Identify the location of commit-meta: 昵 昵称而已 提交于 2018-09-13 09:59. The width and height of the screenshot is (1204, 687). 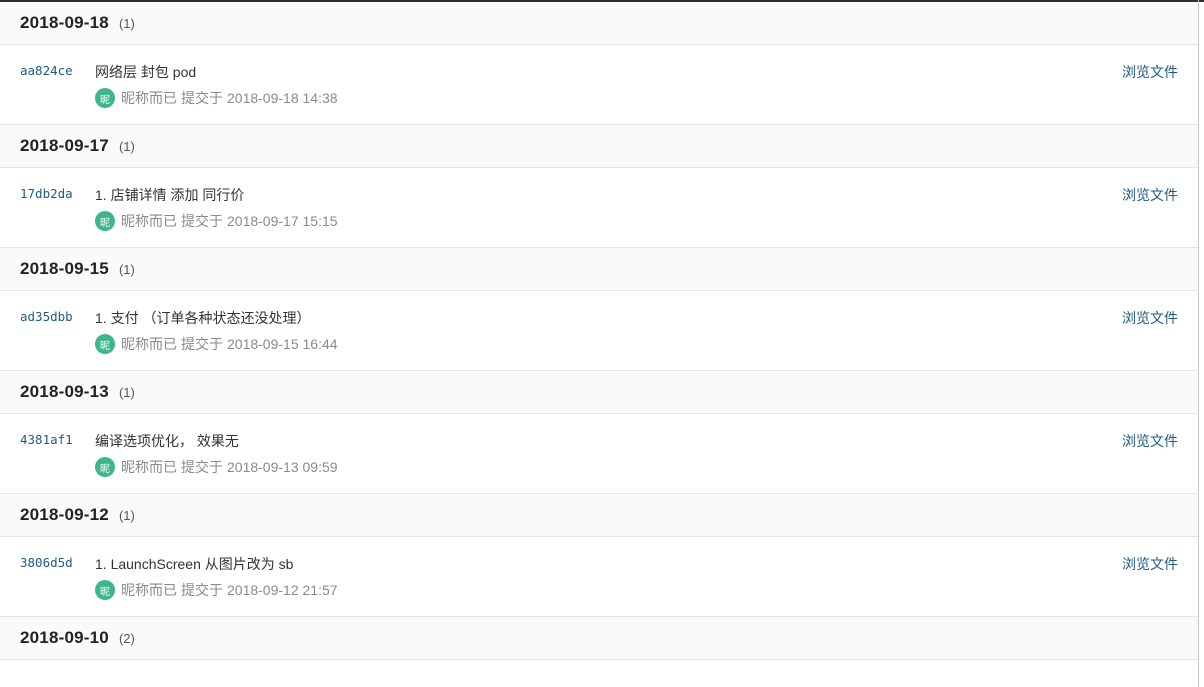
(216, 467).